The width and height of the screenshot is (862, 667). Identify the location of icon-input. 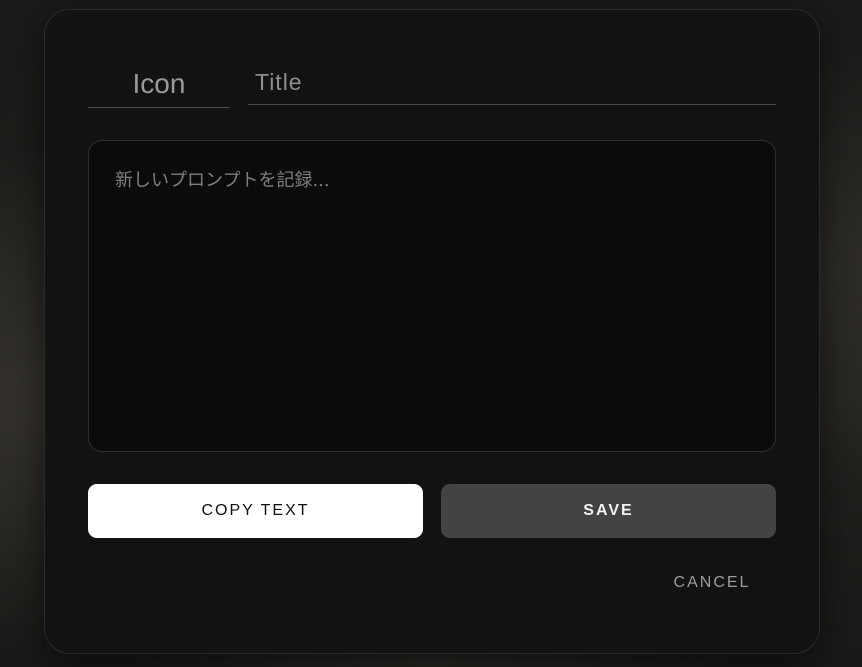
(159, 84).